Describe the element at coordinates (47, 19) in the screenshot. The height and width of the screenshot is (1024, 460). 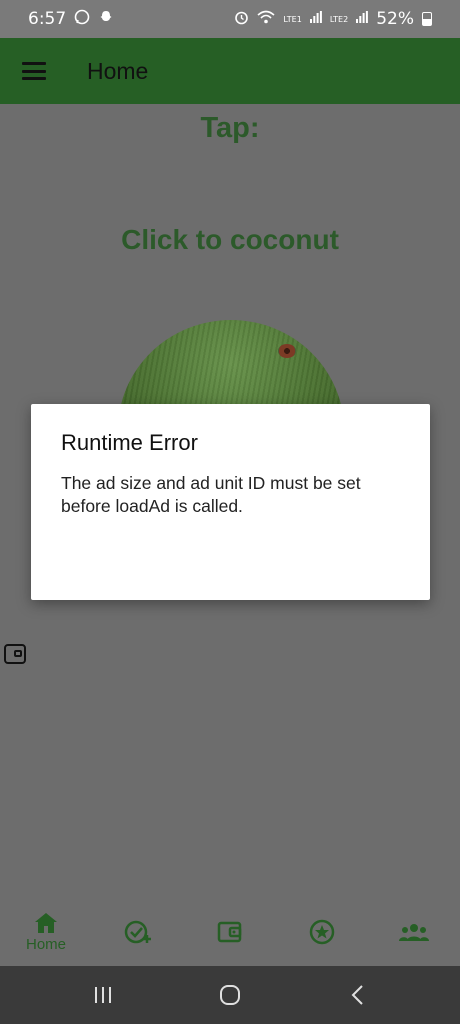
I see `status-time: 6:57` at that location.